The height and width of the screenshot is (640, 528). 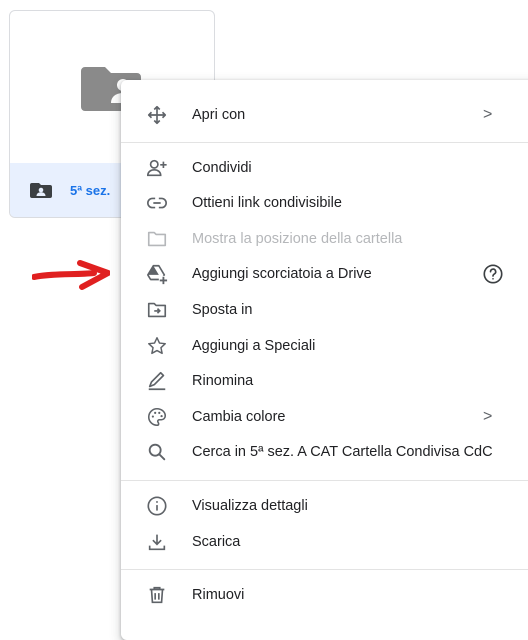 I want to click on menu-item-label: Scarica, so click(x=216, y=542).